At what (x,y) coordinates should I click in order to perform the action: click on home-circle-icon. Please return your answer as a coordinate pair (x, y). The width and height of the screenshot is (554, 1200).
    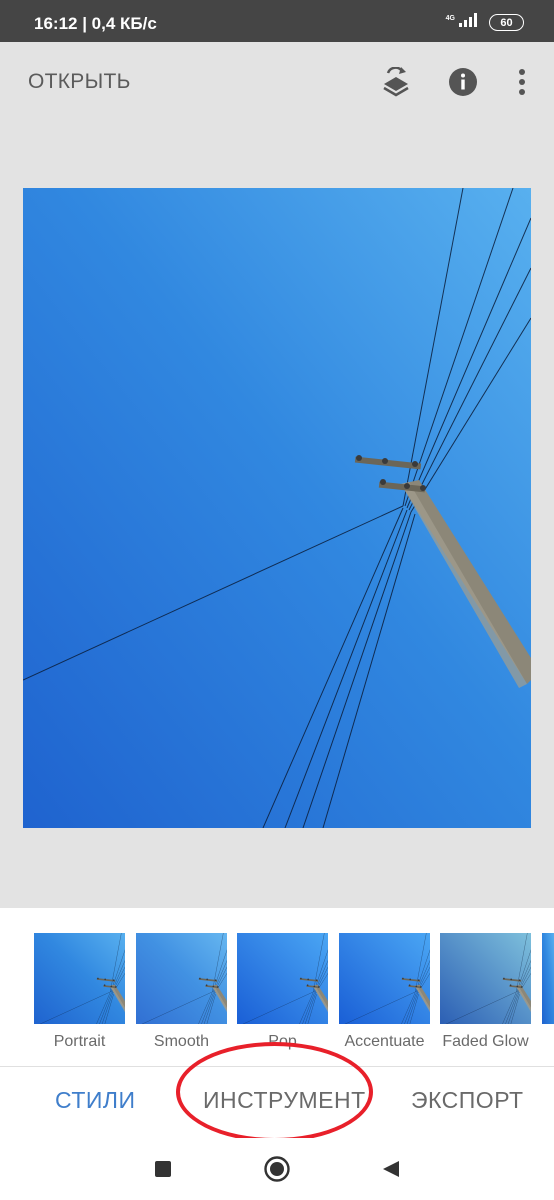
    Looking at the image, I should click on (277, 1169).